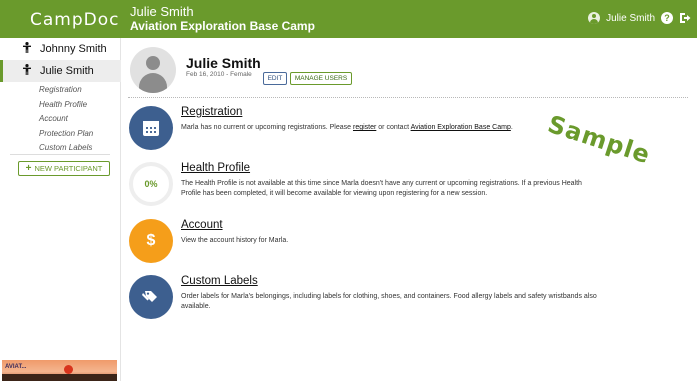 Image resolution: width=697 pixels, height=381 pixels. What do you see at coordinates (222, 26) in the screenshot?
I see `header-camp-name: Aviation Exploration Base Camp` at bounding box center [222, 26].